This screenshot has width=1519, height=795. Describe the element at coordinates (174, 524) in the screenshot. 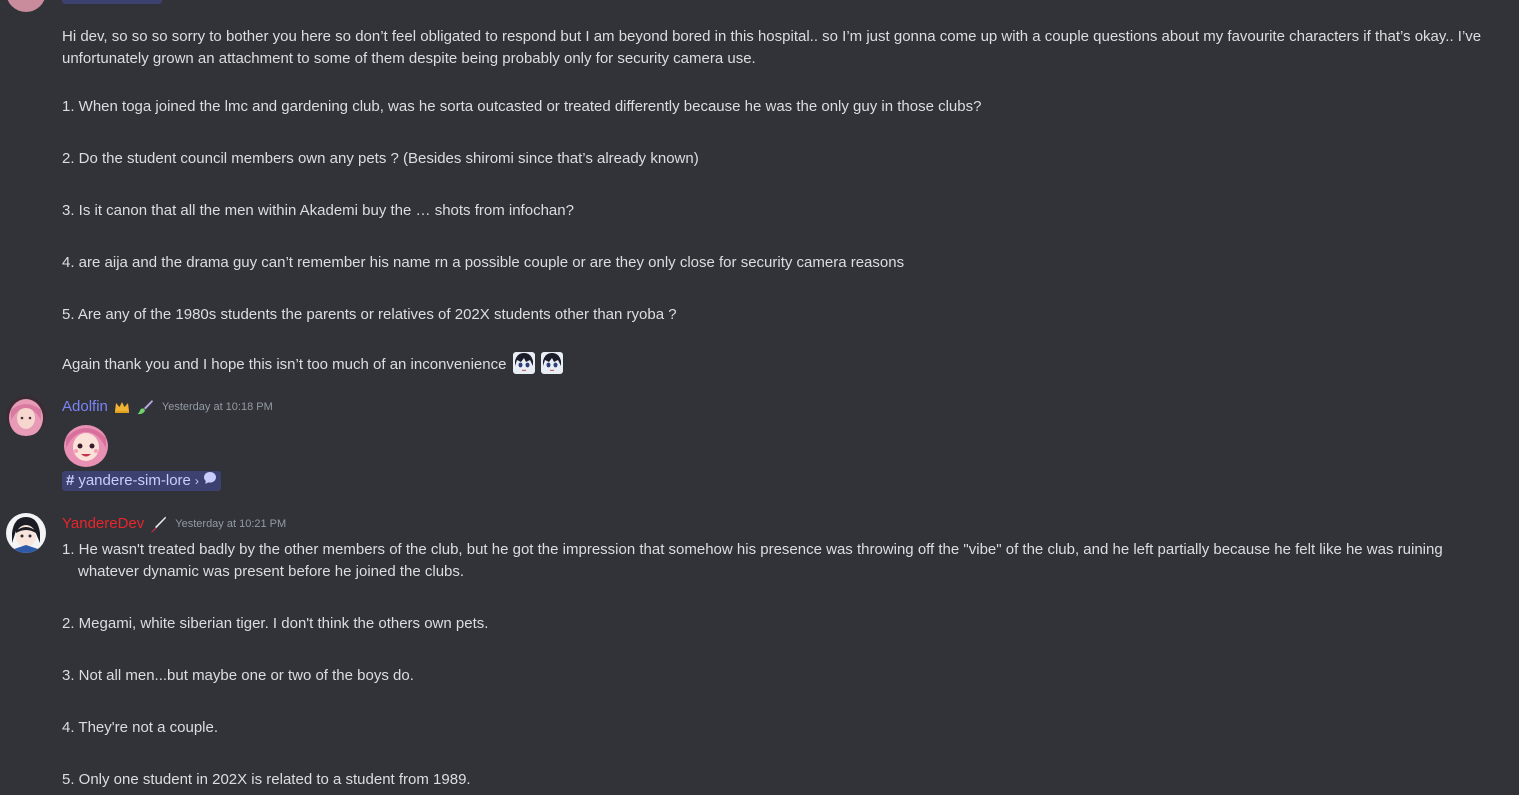

I see `message-header: YandereDev Yesterday at 10:21 PM` at that location.